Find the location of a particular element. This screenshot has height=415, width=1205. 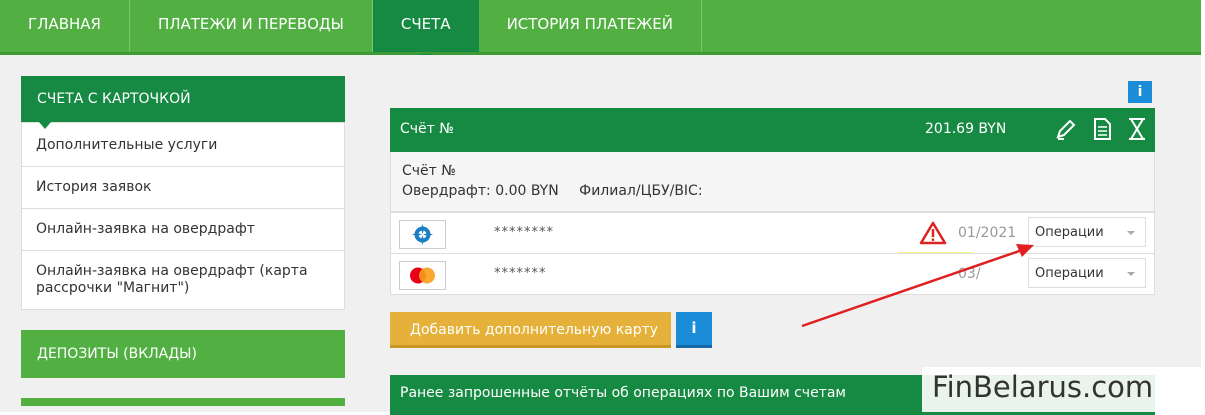

card-expiry: 03/ is located at coordinates (969, 274).